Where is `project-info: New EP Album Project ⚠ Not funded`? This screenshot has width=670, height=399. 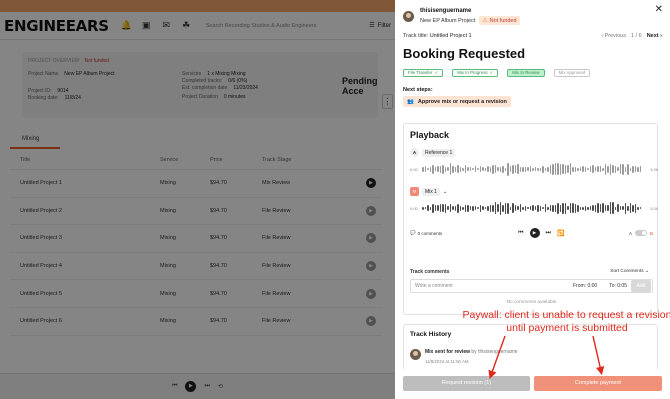
project-info: New EP Album Project ⚠ Not funded is located at coordinates (470, 20).